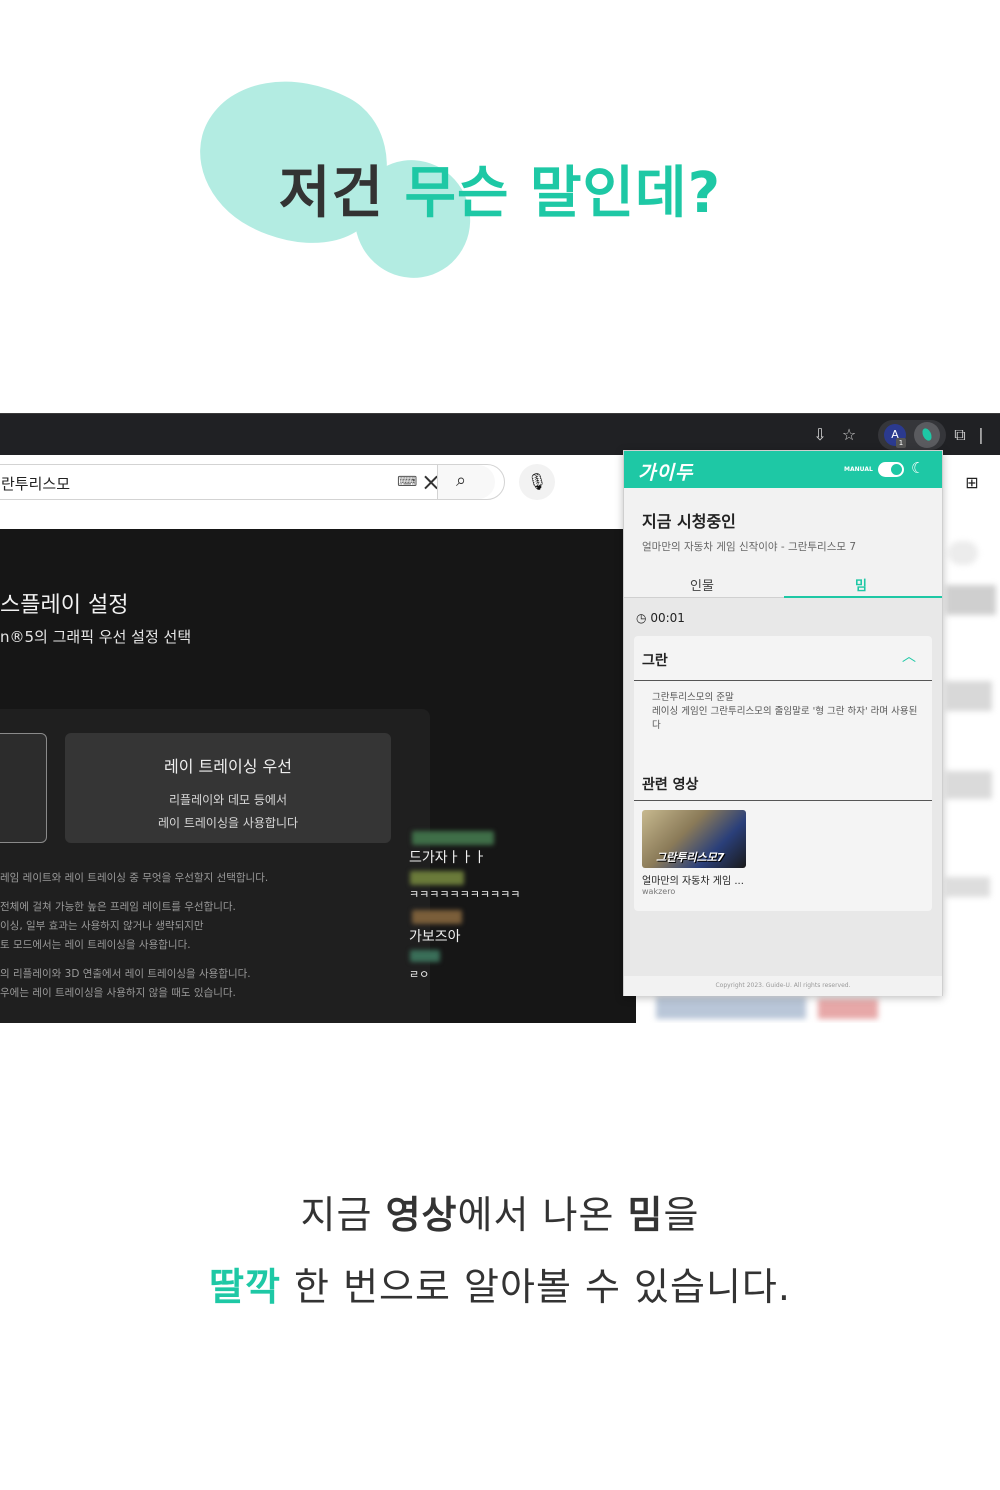 This screenshot has height=1490, width=1000. Describe the element at coordinates (891, 469) in the screenshot. I see `manual-mode-toggle` at that location.